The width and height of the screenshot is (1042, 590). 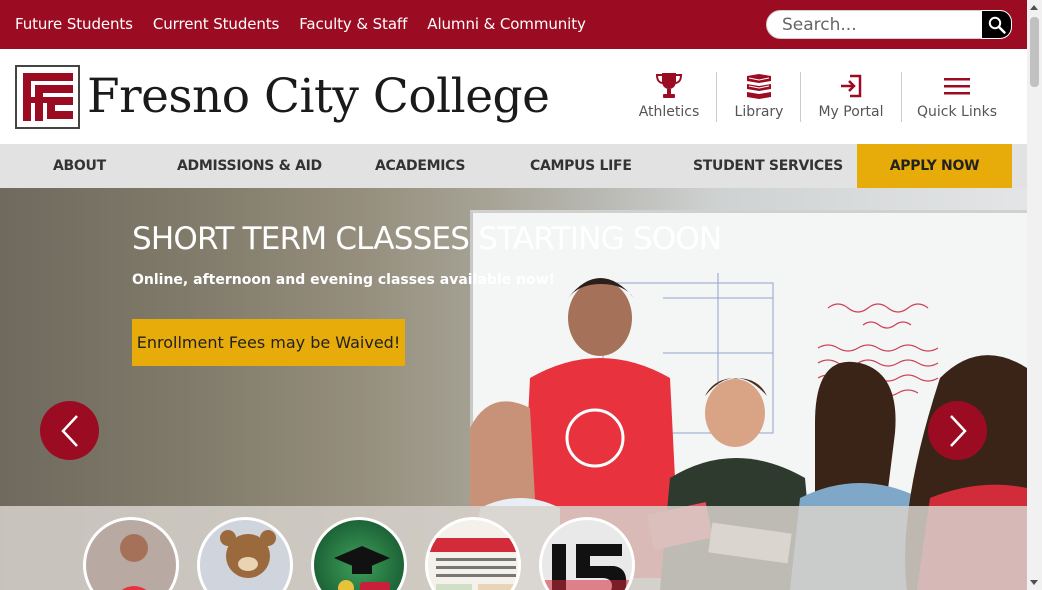 What do you see at coordinates (216, 24) in the screenshot?
I see `current-students-link: Current Students` at bounding box center [216, 24].